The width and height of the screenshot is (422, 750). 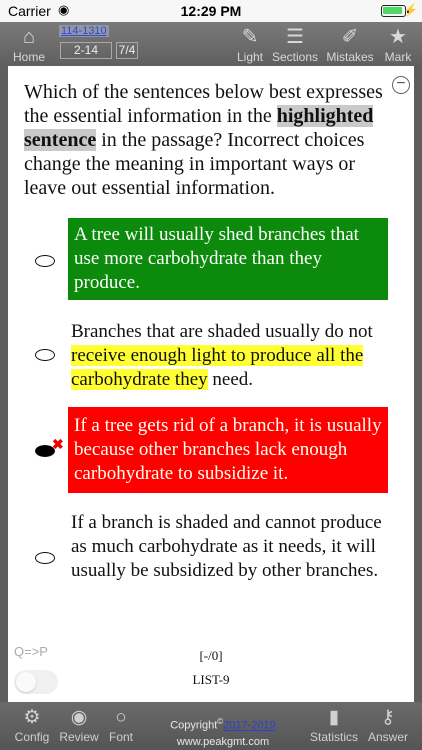 What do you see at coordinates (32, 717) in the screenshot?
I see `gear-icon: ⚙` at bounding box center [32, 717].